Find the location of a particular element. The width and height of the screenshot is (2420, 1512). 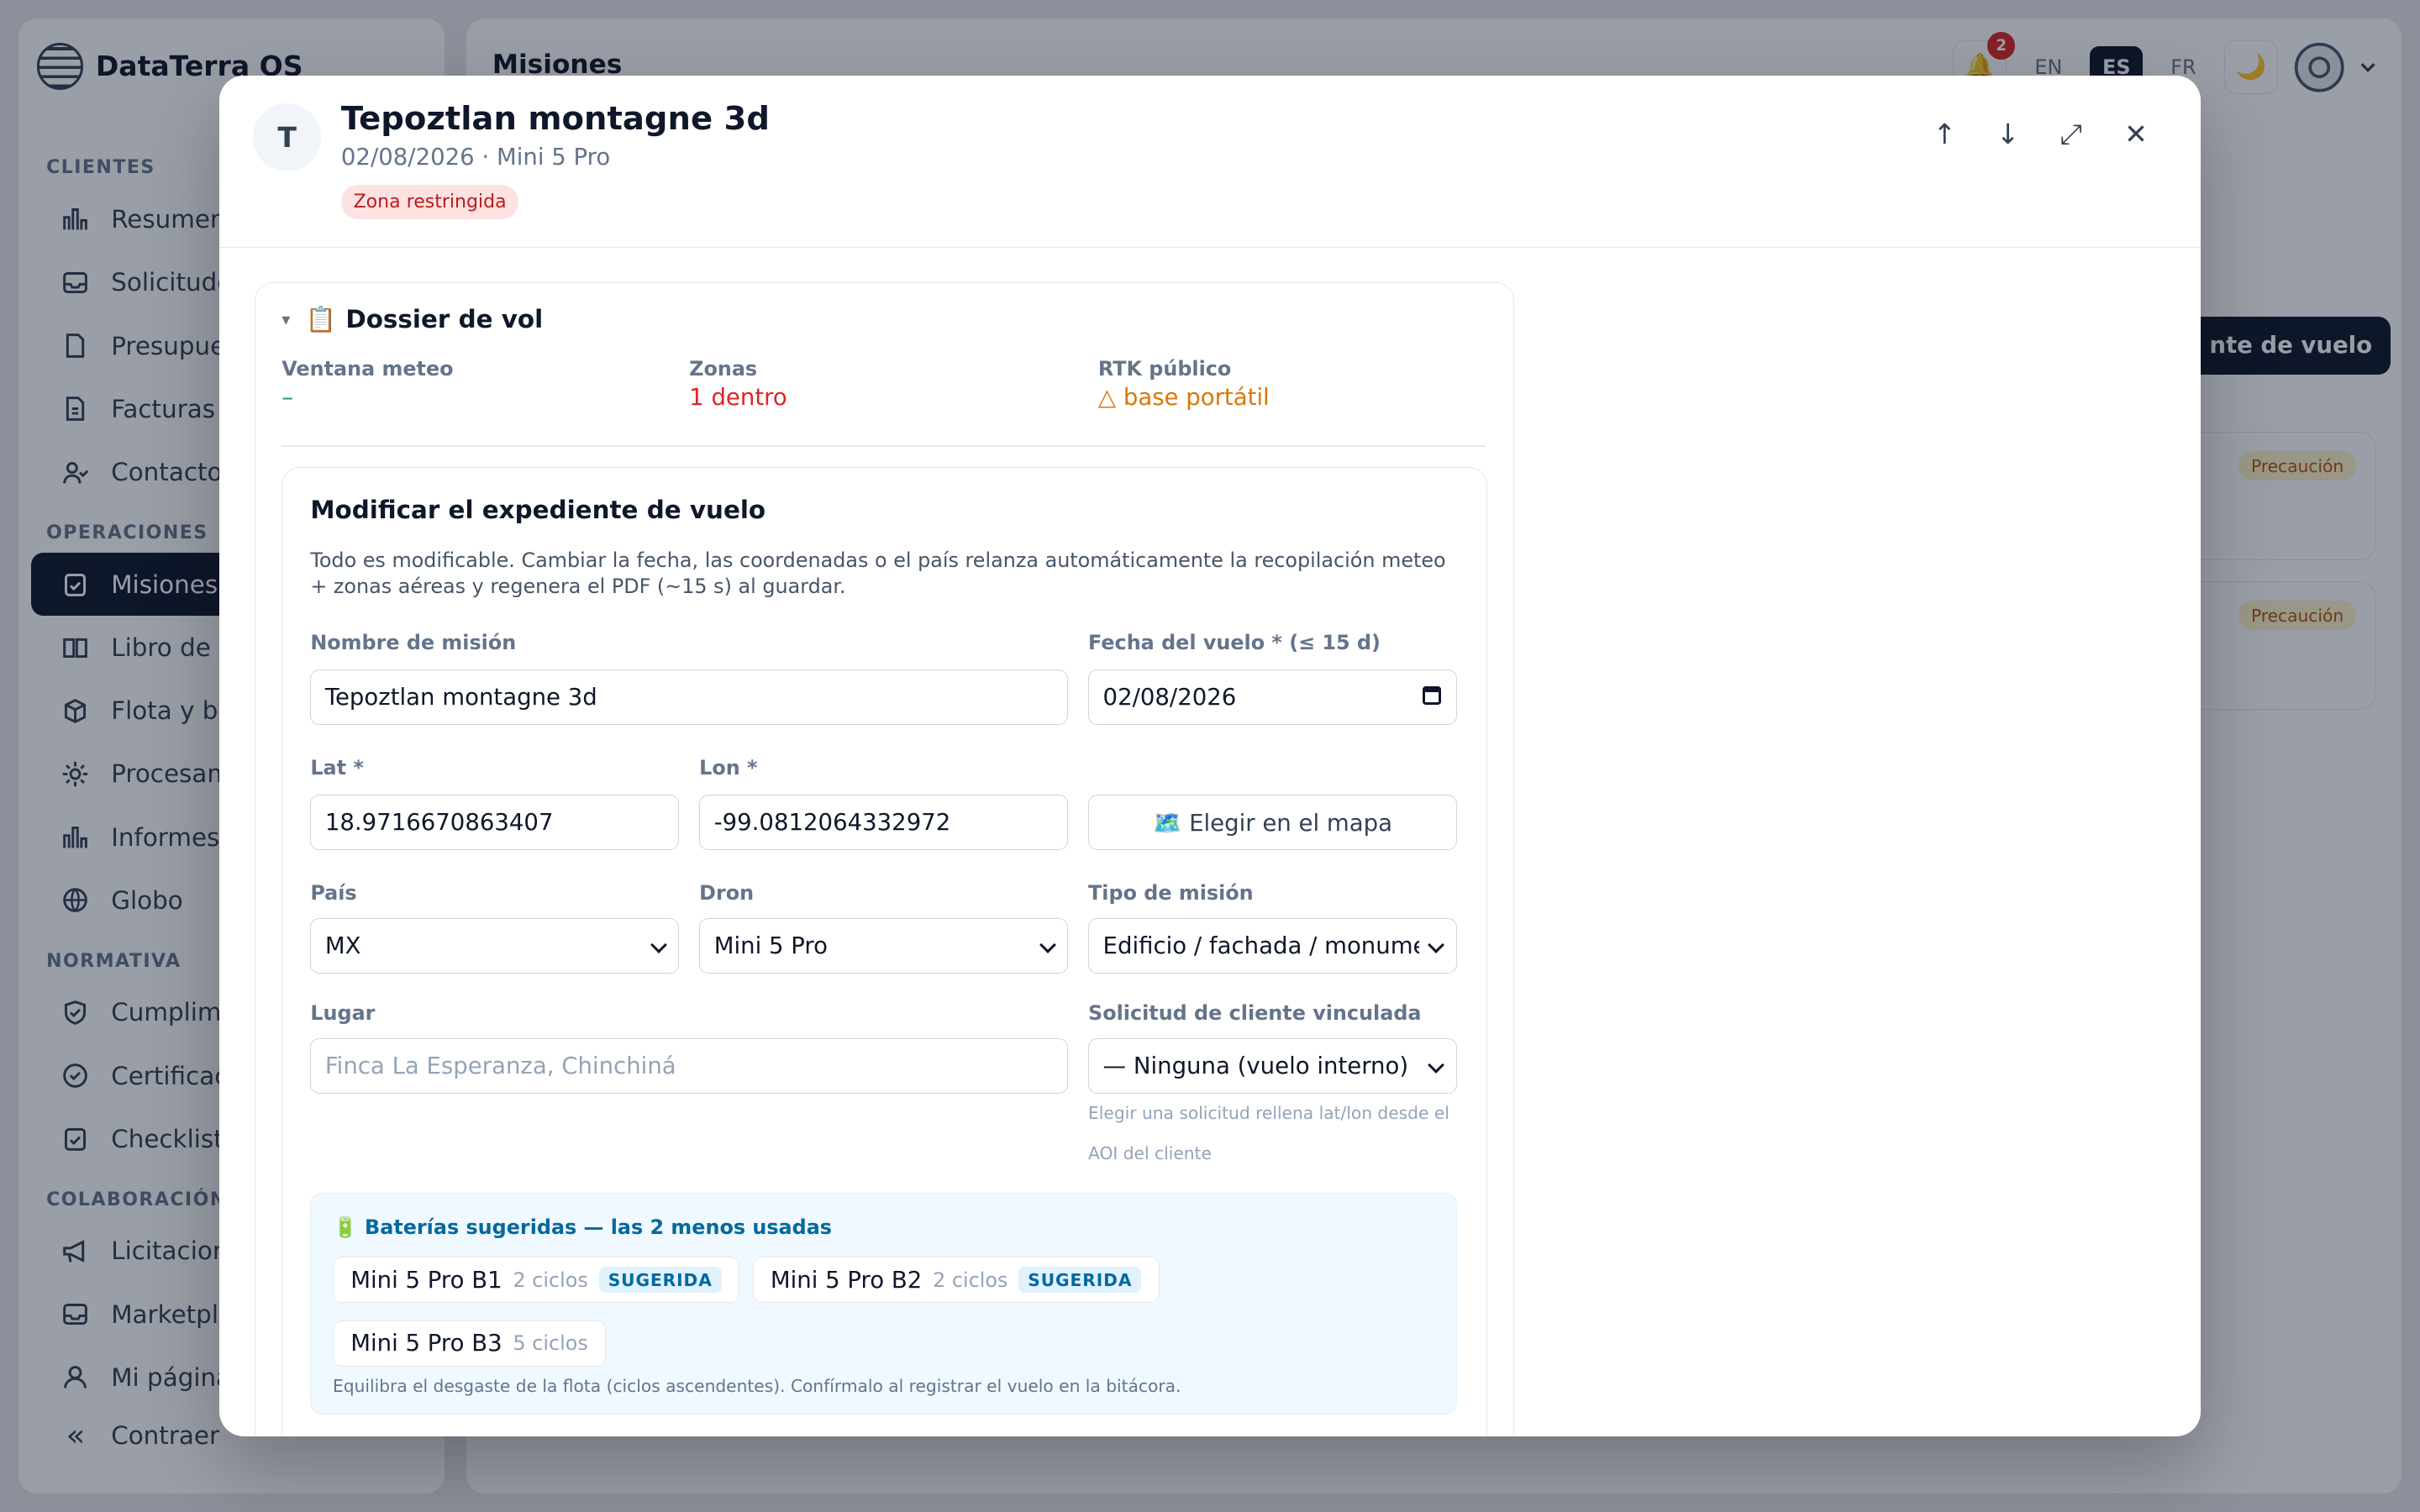

stat-zones: Zonas 1 dentro is located at coordinates (738, 384).